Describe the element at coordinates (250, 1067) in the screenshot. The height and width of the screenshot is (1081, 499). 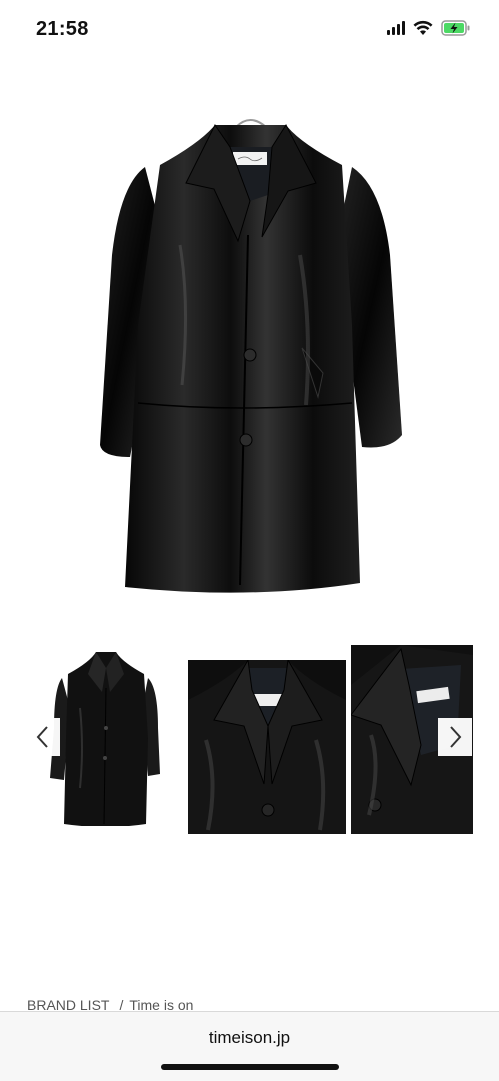
I see `home-indicator` at that location.